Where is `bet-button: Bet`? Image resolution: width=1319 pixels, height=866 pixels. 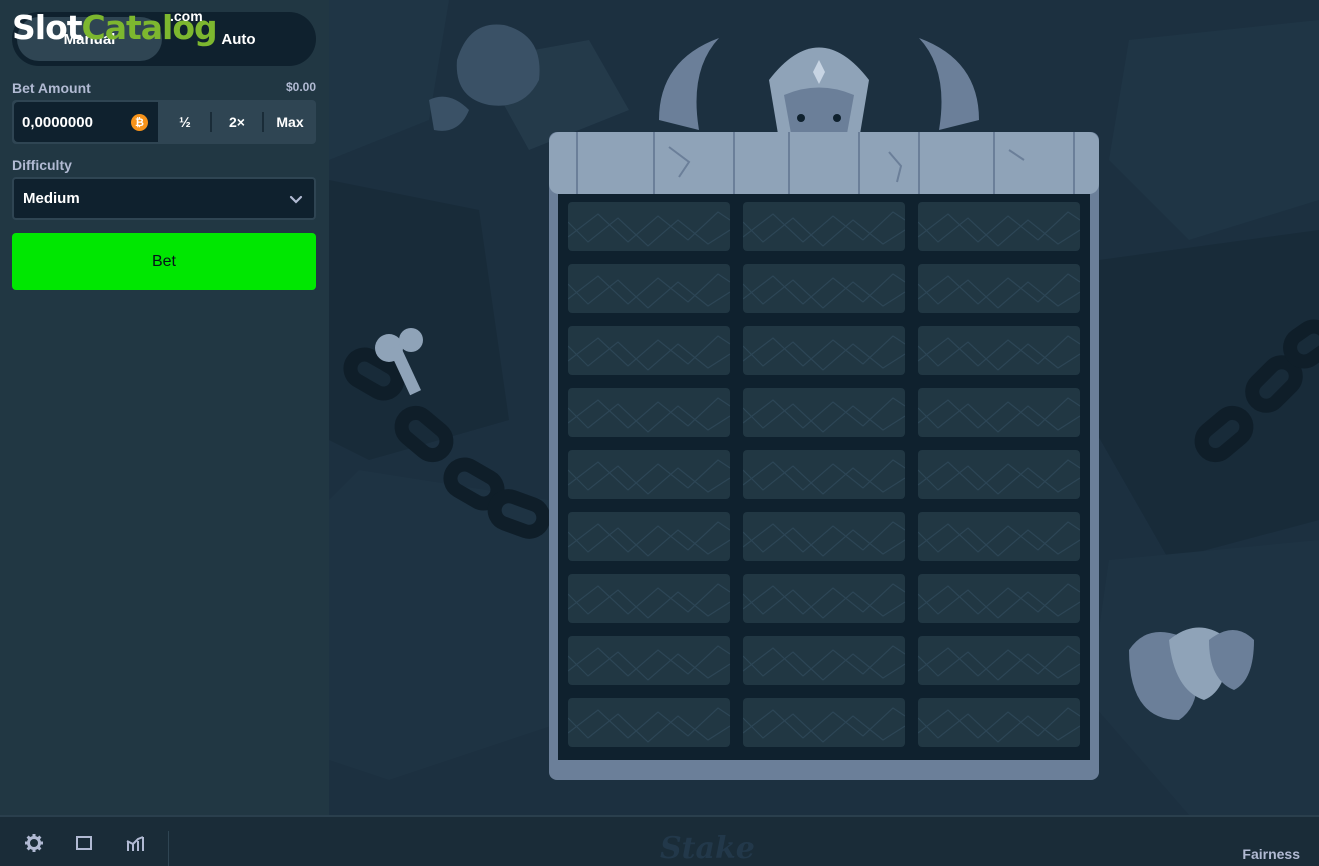 bet-button: Bet is located at coordinates (164, 261).